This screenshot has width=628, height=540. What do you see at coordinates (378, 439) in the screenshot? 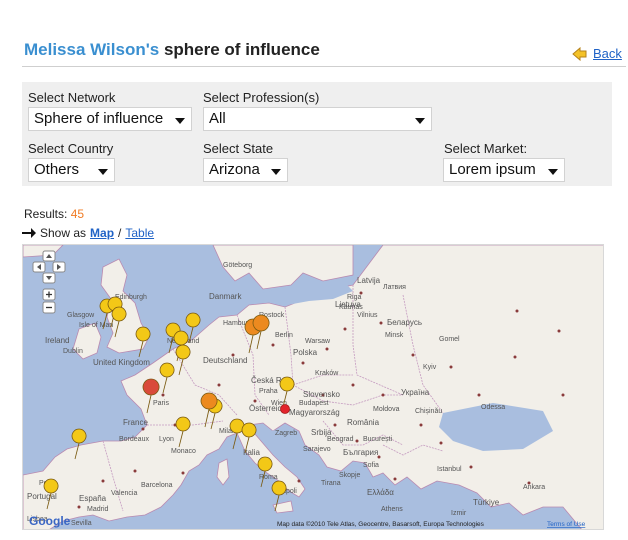
I see `map-label: București` at bounding box center [378, 439].